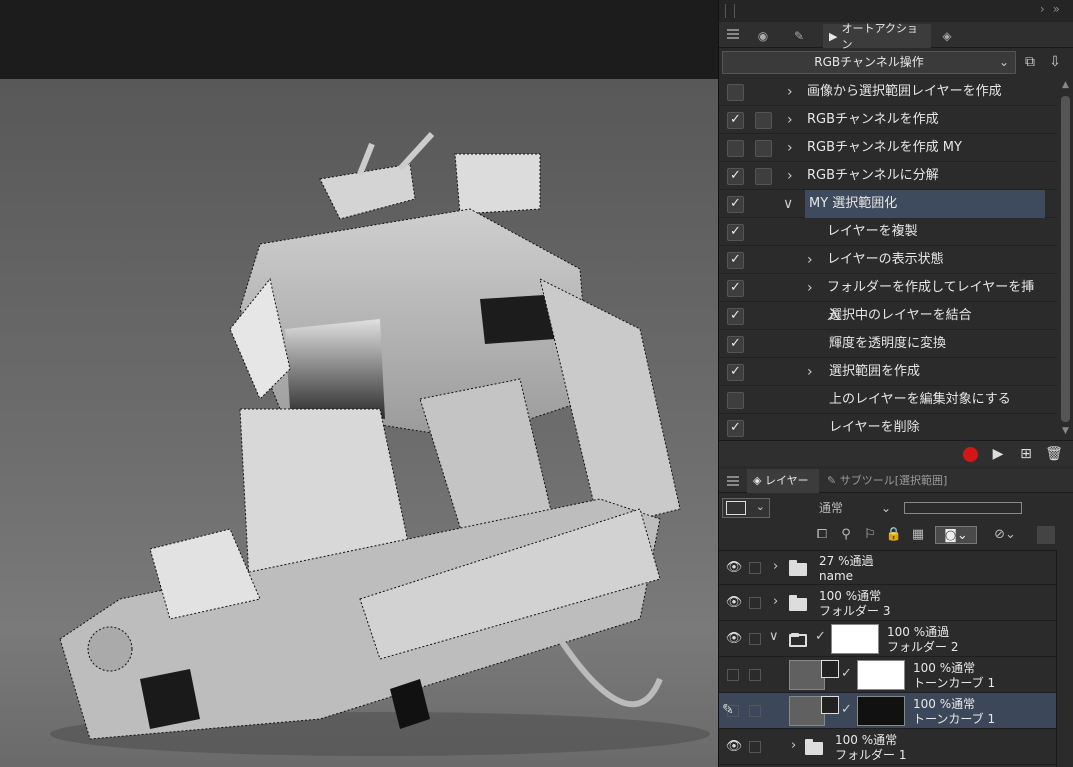 The height and width of the screenshot is (767, 1073). Describe the element at coordinates (1065, 86) in the screenshot. I see `scroll-up-icon: ▲` at that location.